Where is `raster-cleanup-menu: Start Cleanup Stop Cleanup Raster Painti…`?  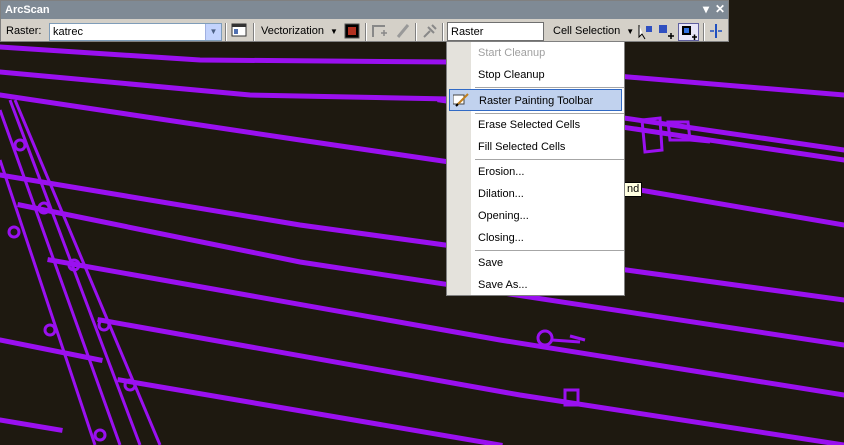 raster-cleanup-menu: Start Cleanup Stop Cleanup Raster Painti… is located at coordinates (535, 168).